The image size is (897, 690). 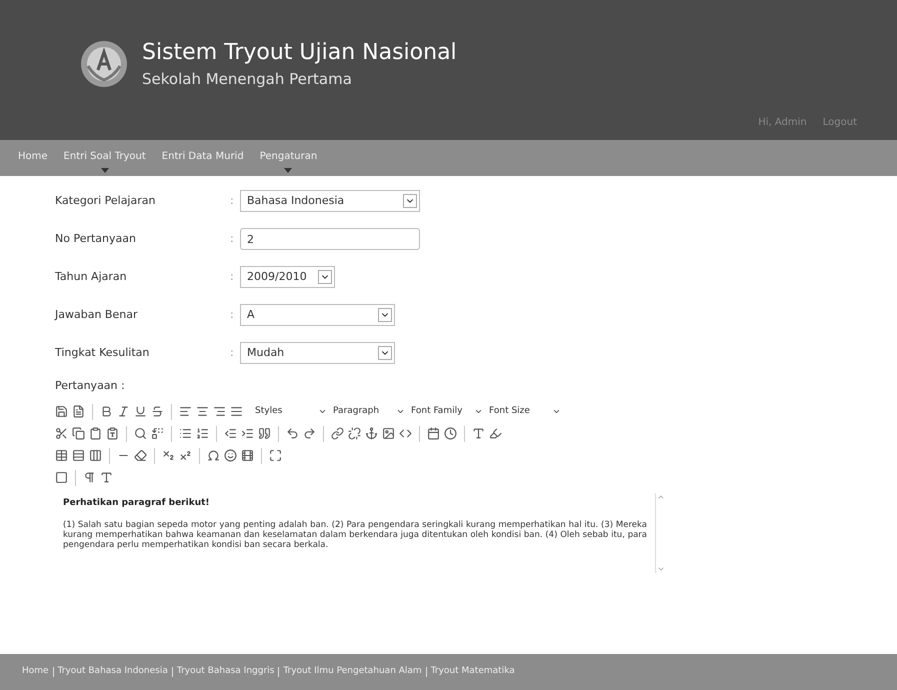 I want to click on field-label: Tingkat Kesulitan, so click(x=102, y=352).